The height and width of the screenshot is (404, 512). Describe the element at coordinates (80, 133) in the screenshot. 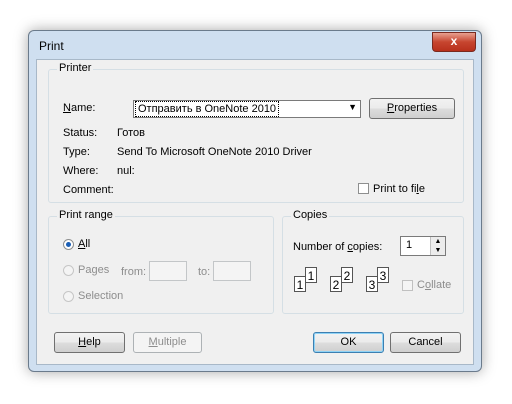

I see `status-label: Status:` at that location.